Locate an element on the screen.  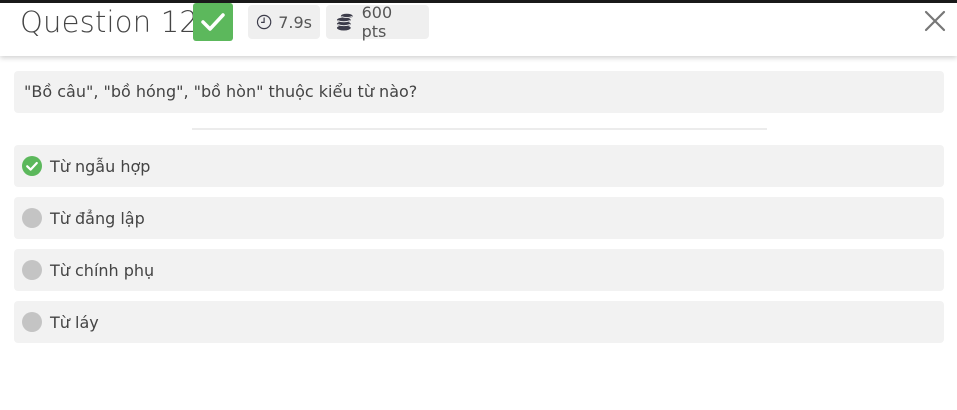
time-value: 7.9s is located at coordinates (295, 22).